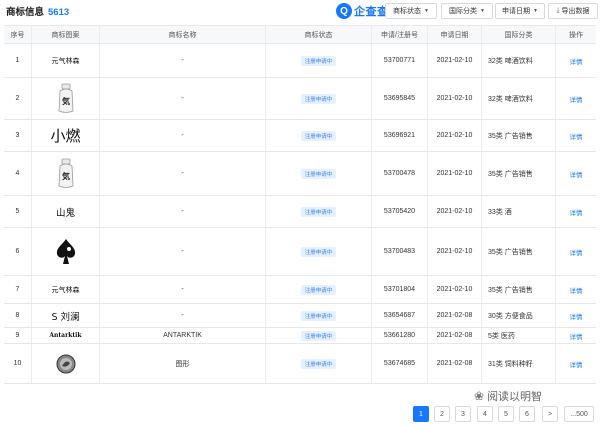  I want to click on last-page-button: ...500, so click(579, 414).